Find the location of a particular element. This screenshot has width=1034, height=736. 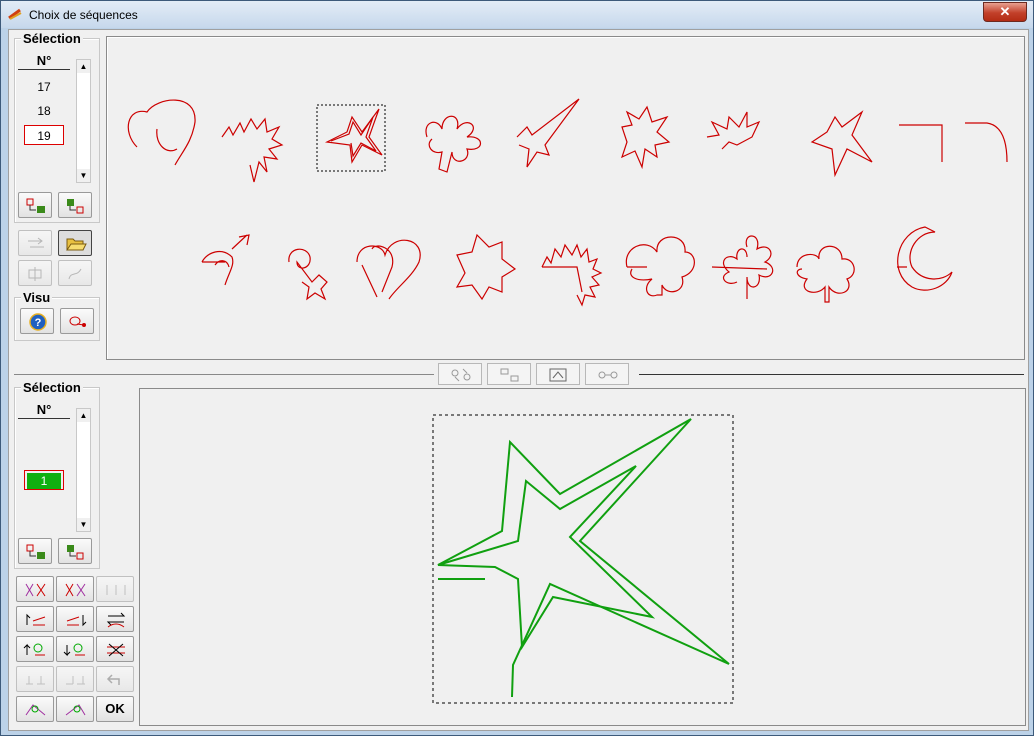

comet-shape is located at coordinates (548, 133).